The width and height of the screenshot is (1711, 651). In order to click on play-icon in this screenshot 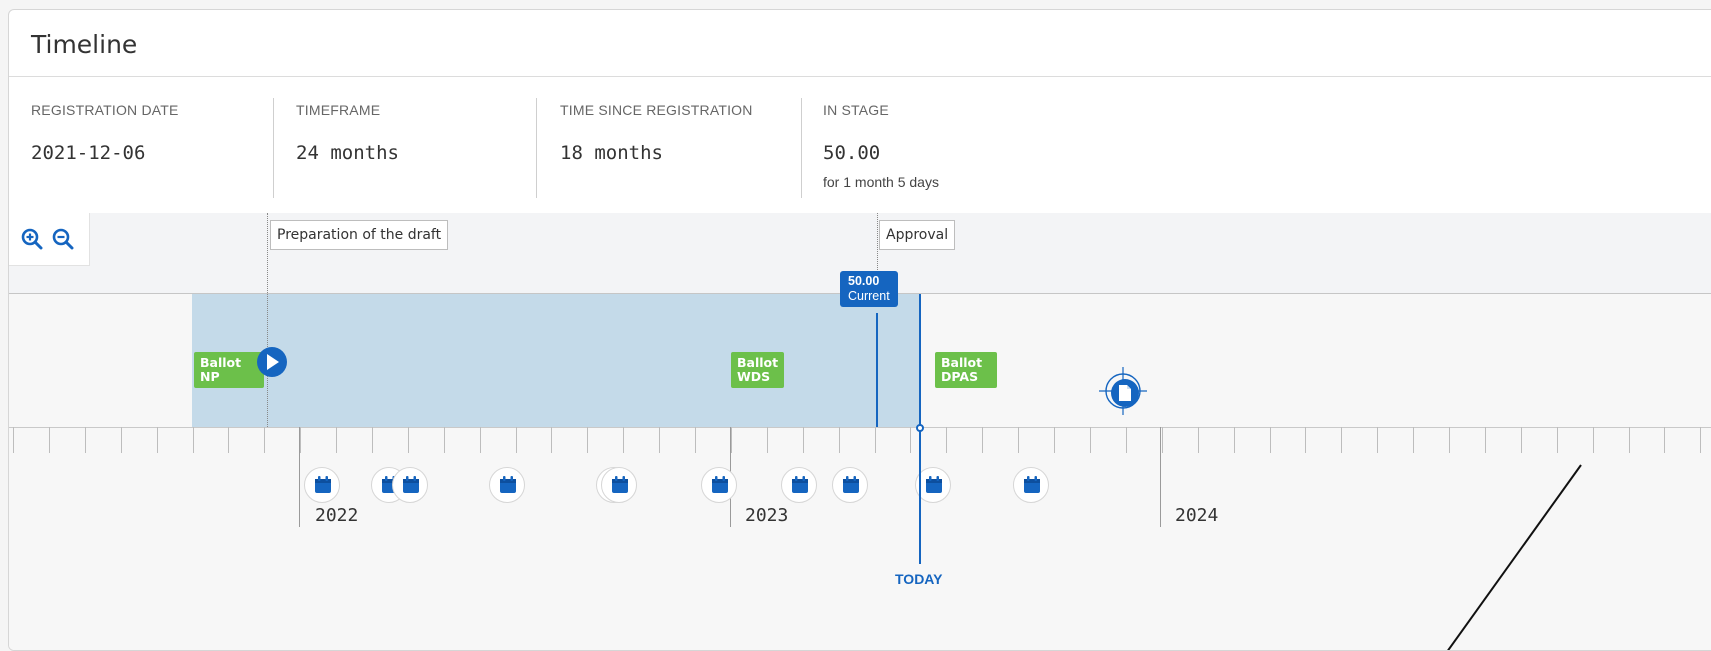, I will do `click(272, 362)`.